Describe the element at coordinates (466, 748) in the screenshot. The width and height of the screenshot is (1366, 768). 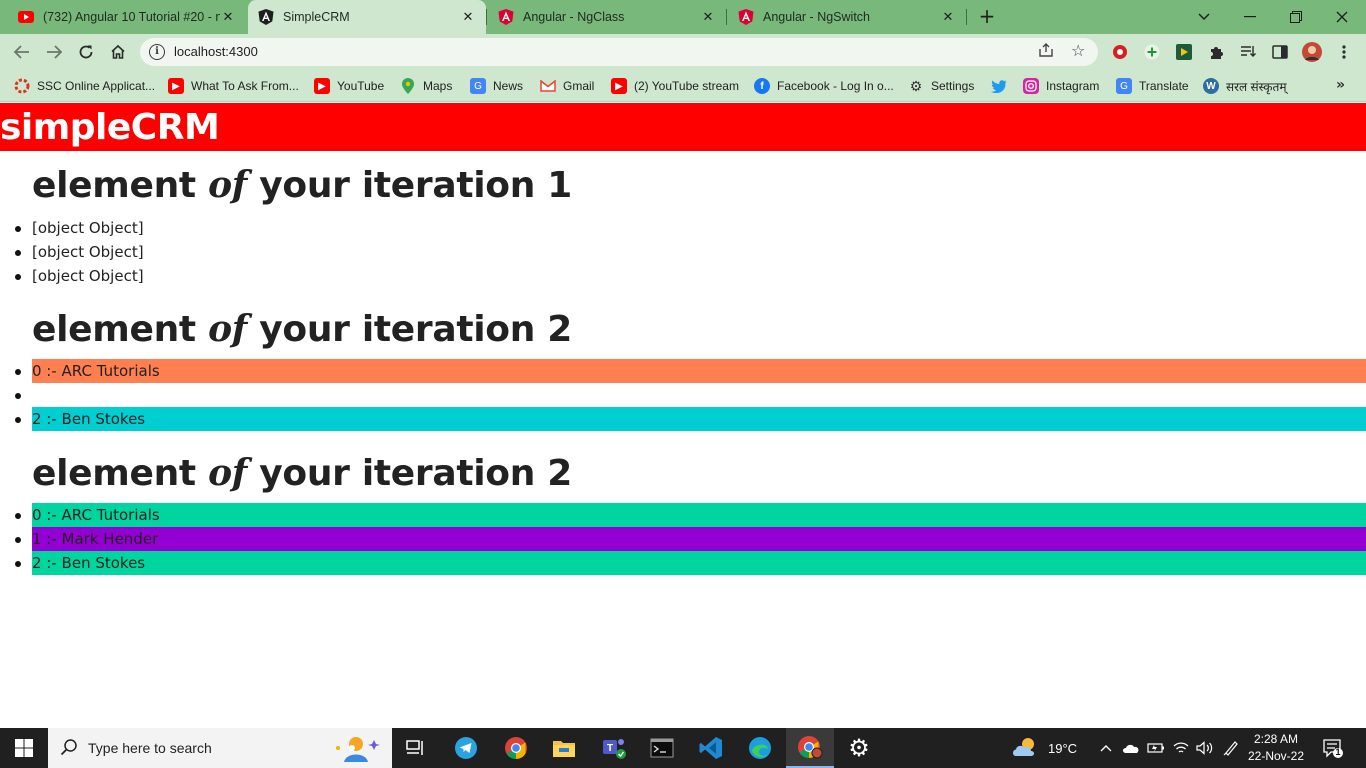
I see `telegram-icon` at that location.